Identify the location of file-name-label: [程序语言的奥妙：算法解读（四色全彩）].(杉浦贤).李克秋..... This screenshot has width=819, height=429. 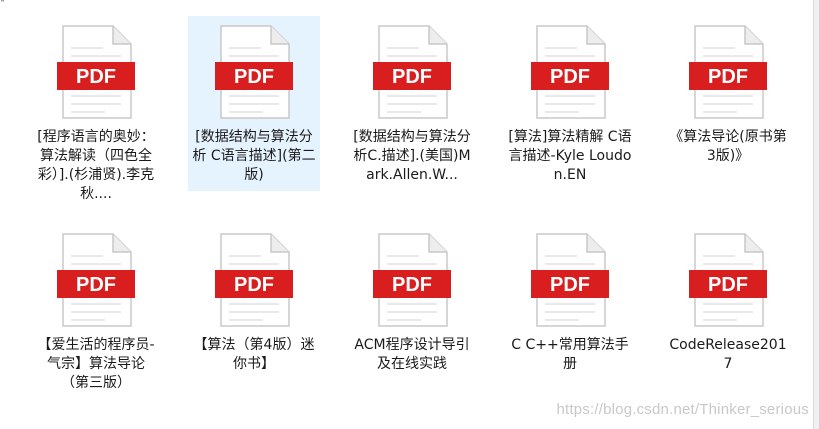
(96, 165).